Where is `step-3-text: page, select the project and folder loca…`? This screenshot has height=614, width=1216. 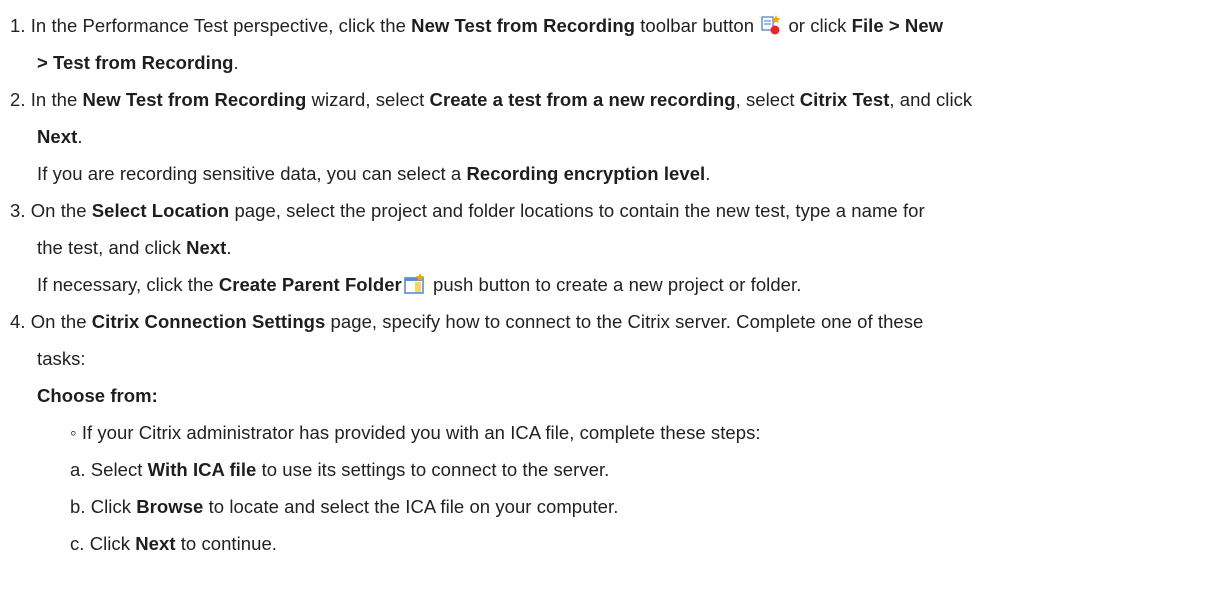
step-3-text: page, select the project and folder loca… is located at coordinates (577, 210).